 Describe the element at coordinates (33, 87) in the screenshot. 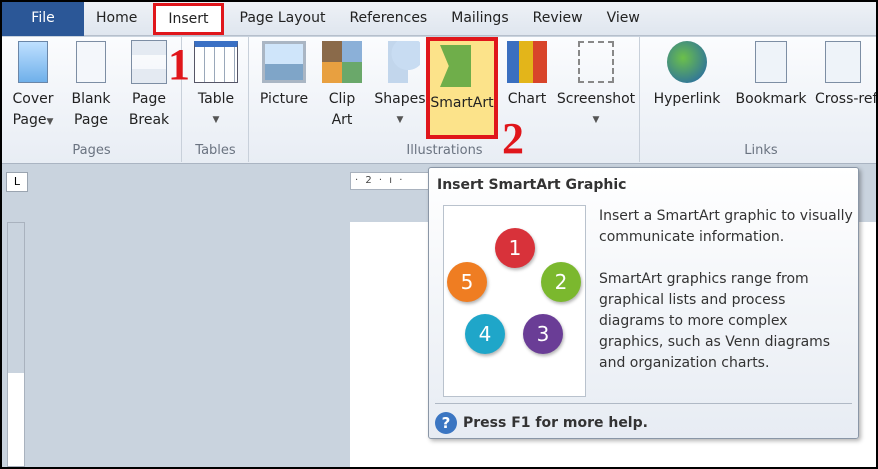

I see `cover-page-button: Cover Page▼` at that location.